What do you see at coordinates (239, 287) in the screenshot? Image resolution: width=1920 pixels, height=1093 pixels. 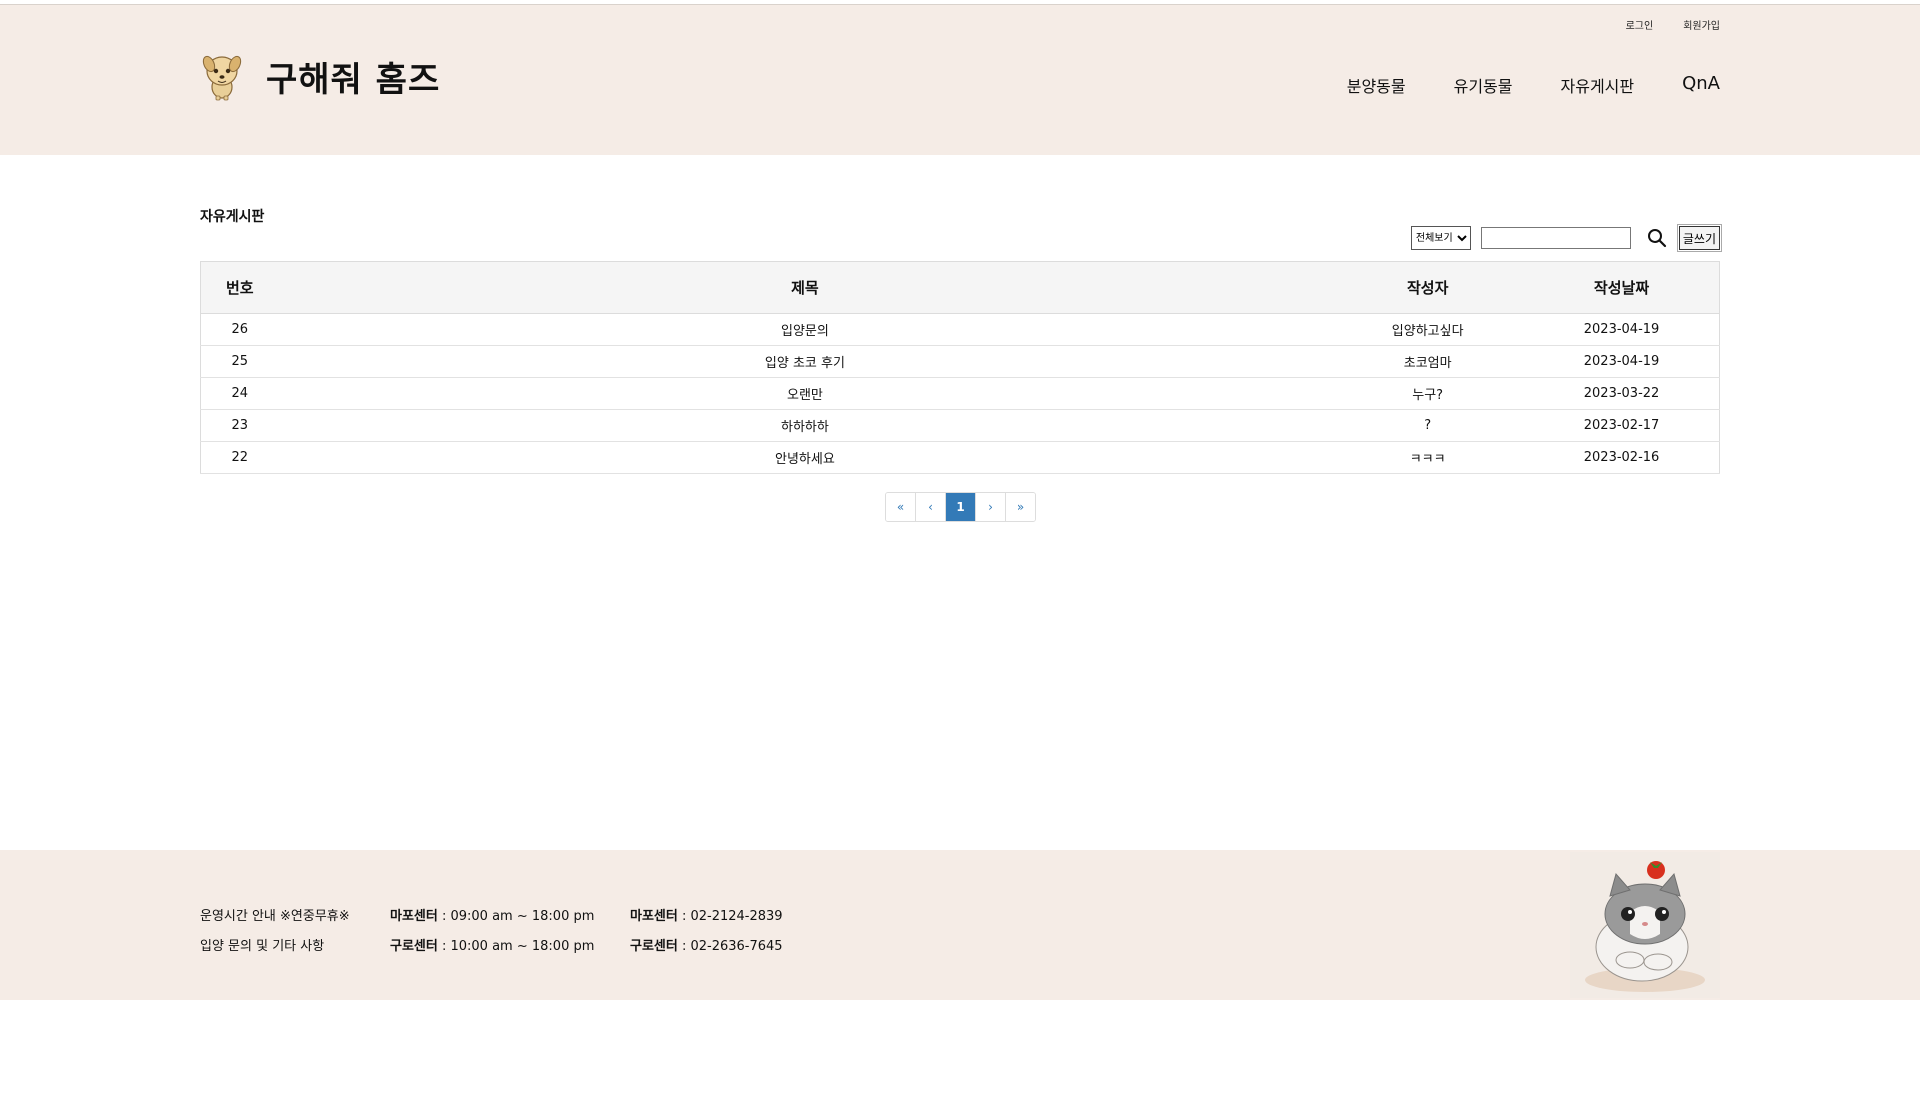 I see `column-header-no: 번호` at bounding box center [239, 287].